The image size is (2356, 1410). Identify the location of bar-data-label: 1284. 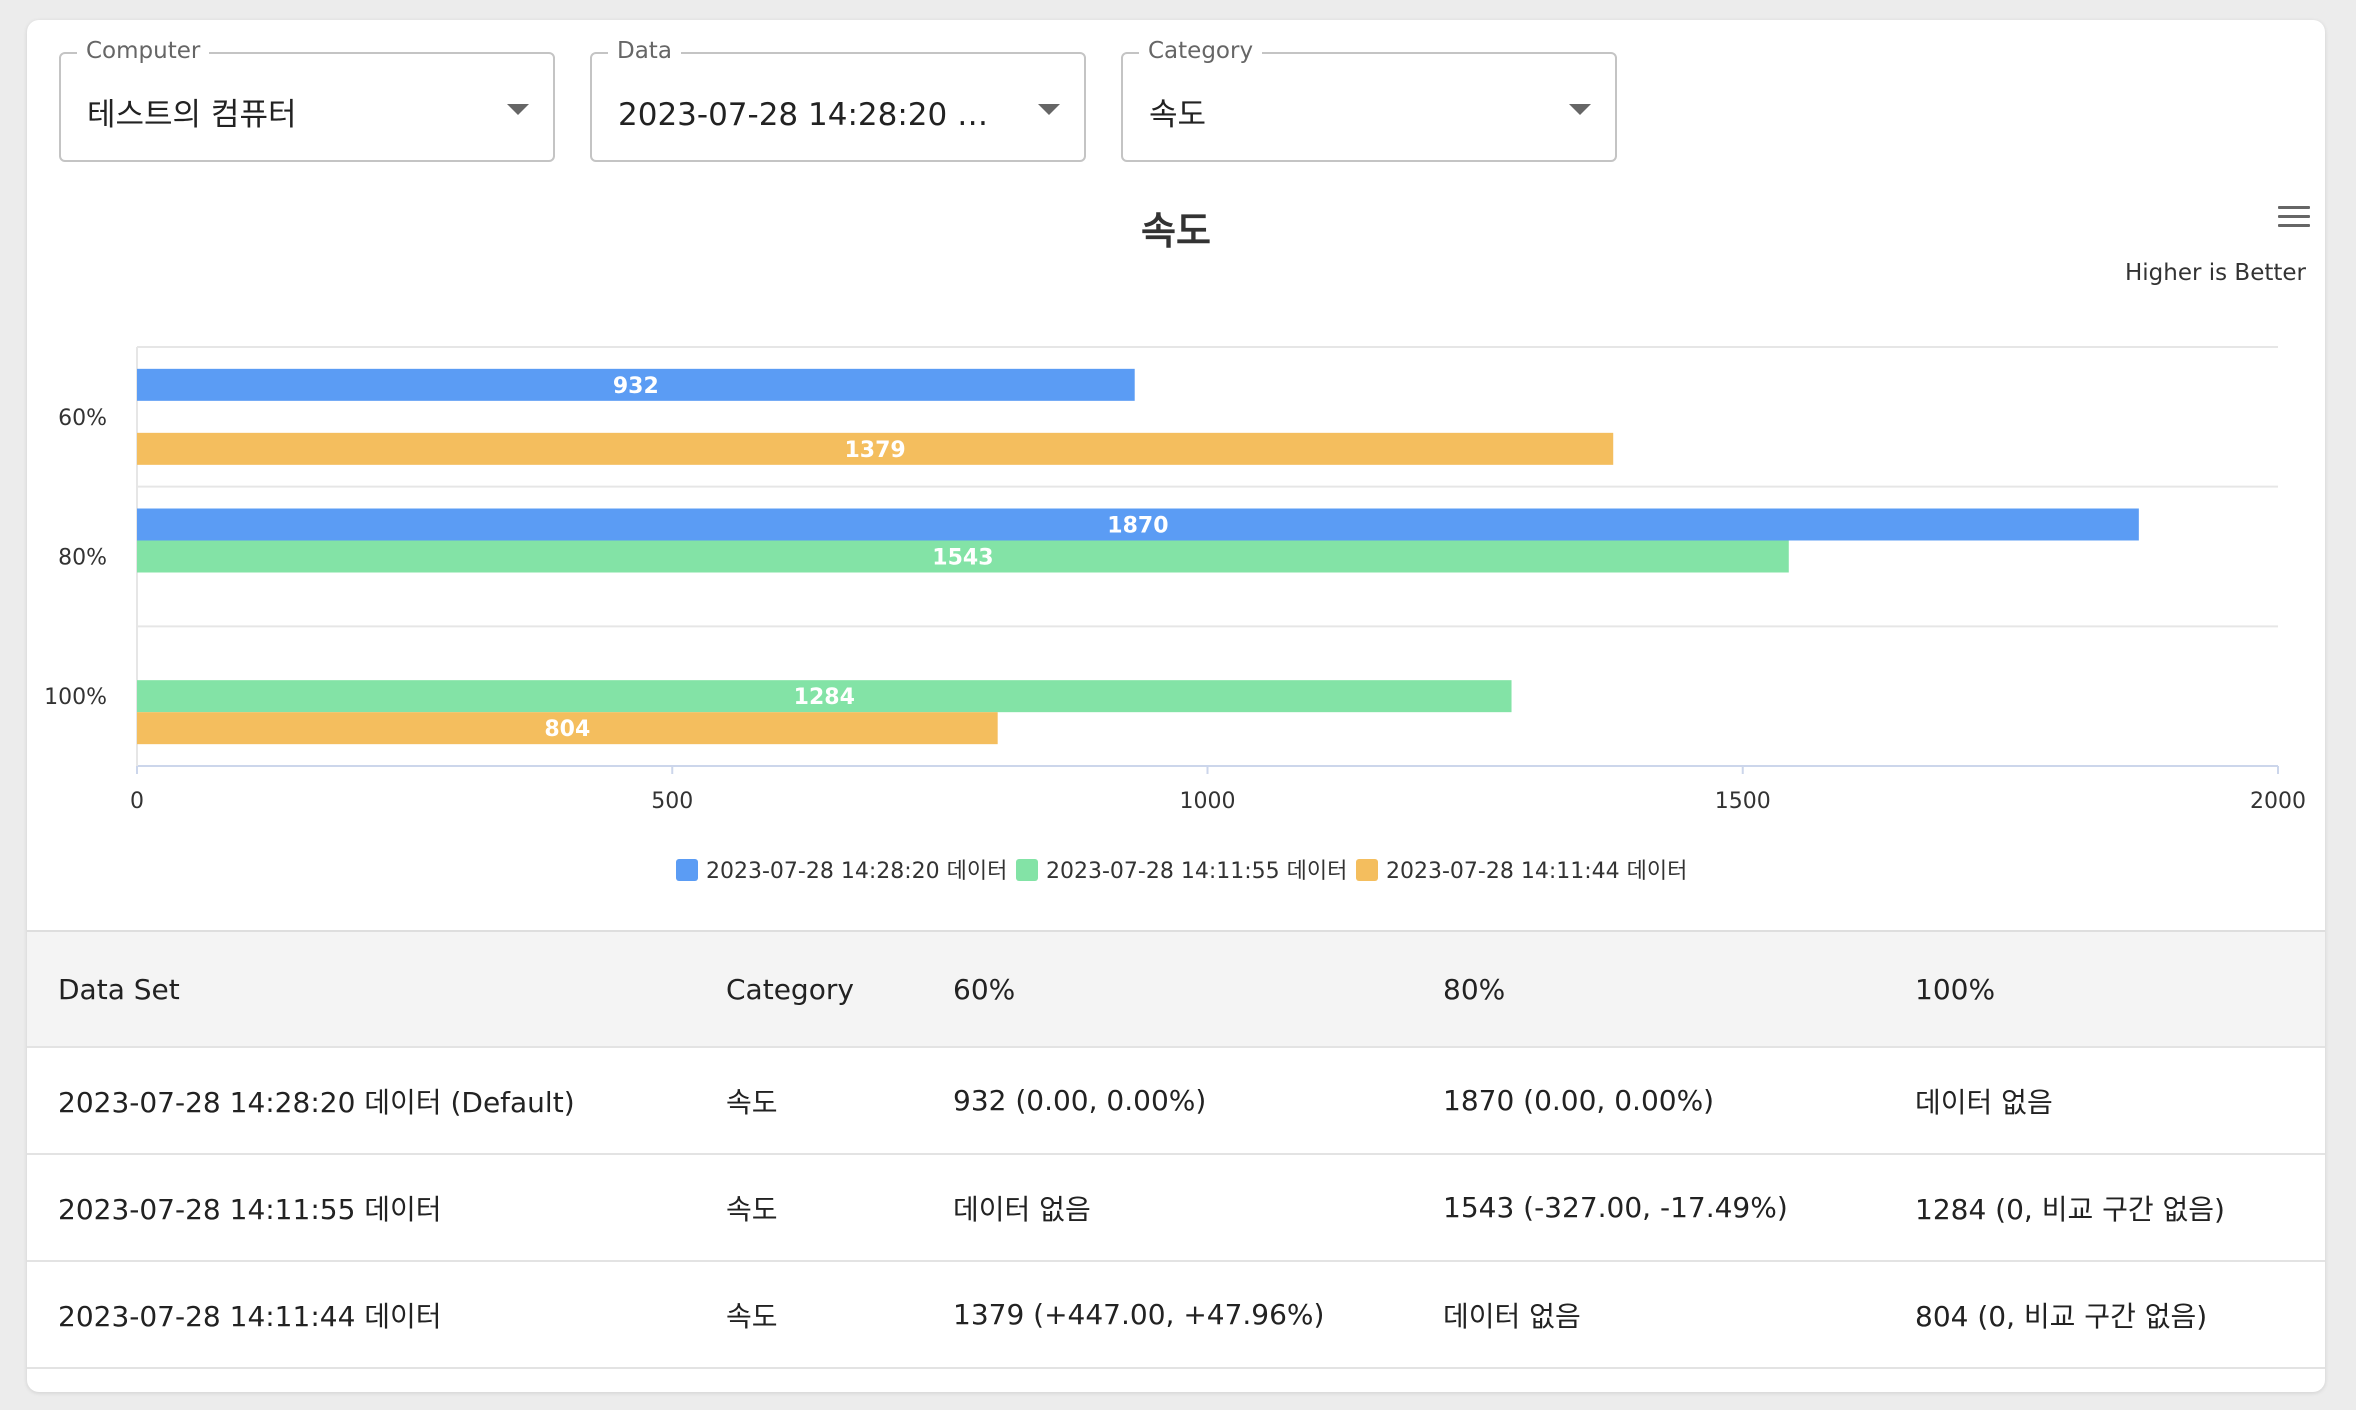
(824, 697).